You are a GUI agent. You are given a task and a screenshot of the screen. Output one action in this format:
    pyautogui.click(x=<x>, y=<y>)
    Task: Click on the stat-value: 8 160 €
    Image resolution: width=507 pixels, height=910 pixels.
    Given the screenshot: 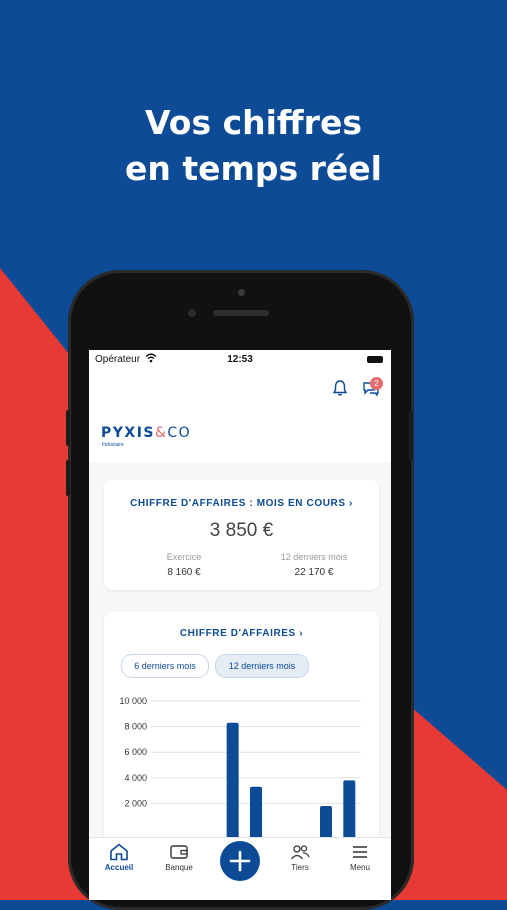 What is the action you would take?
    pyautogui.click(x=184, y=572)
    